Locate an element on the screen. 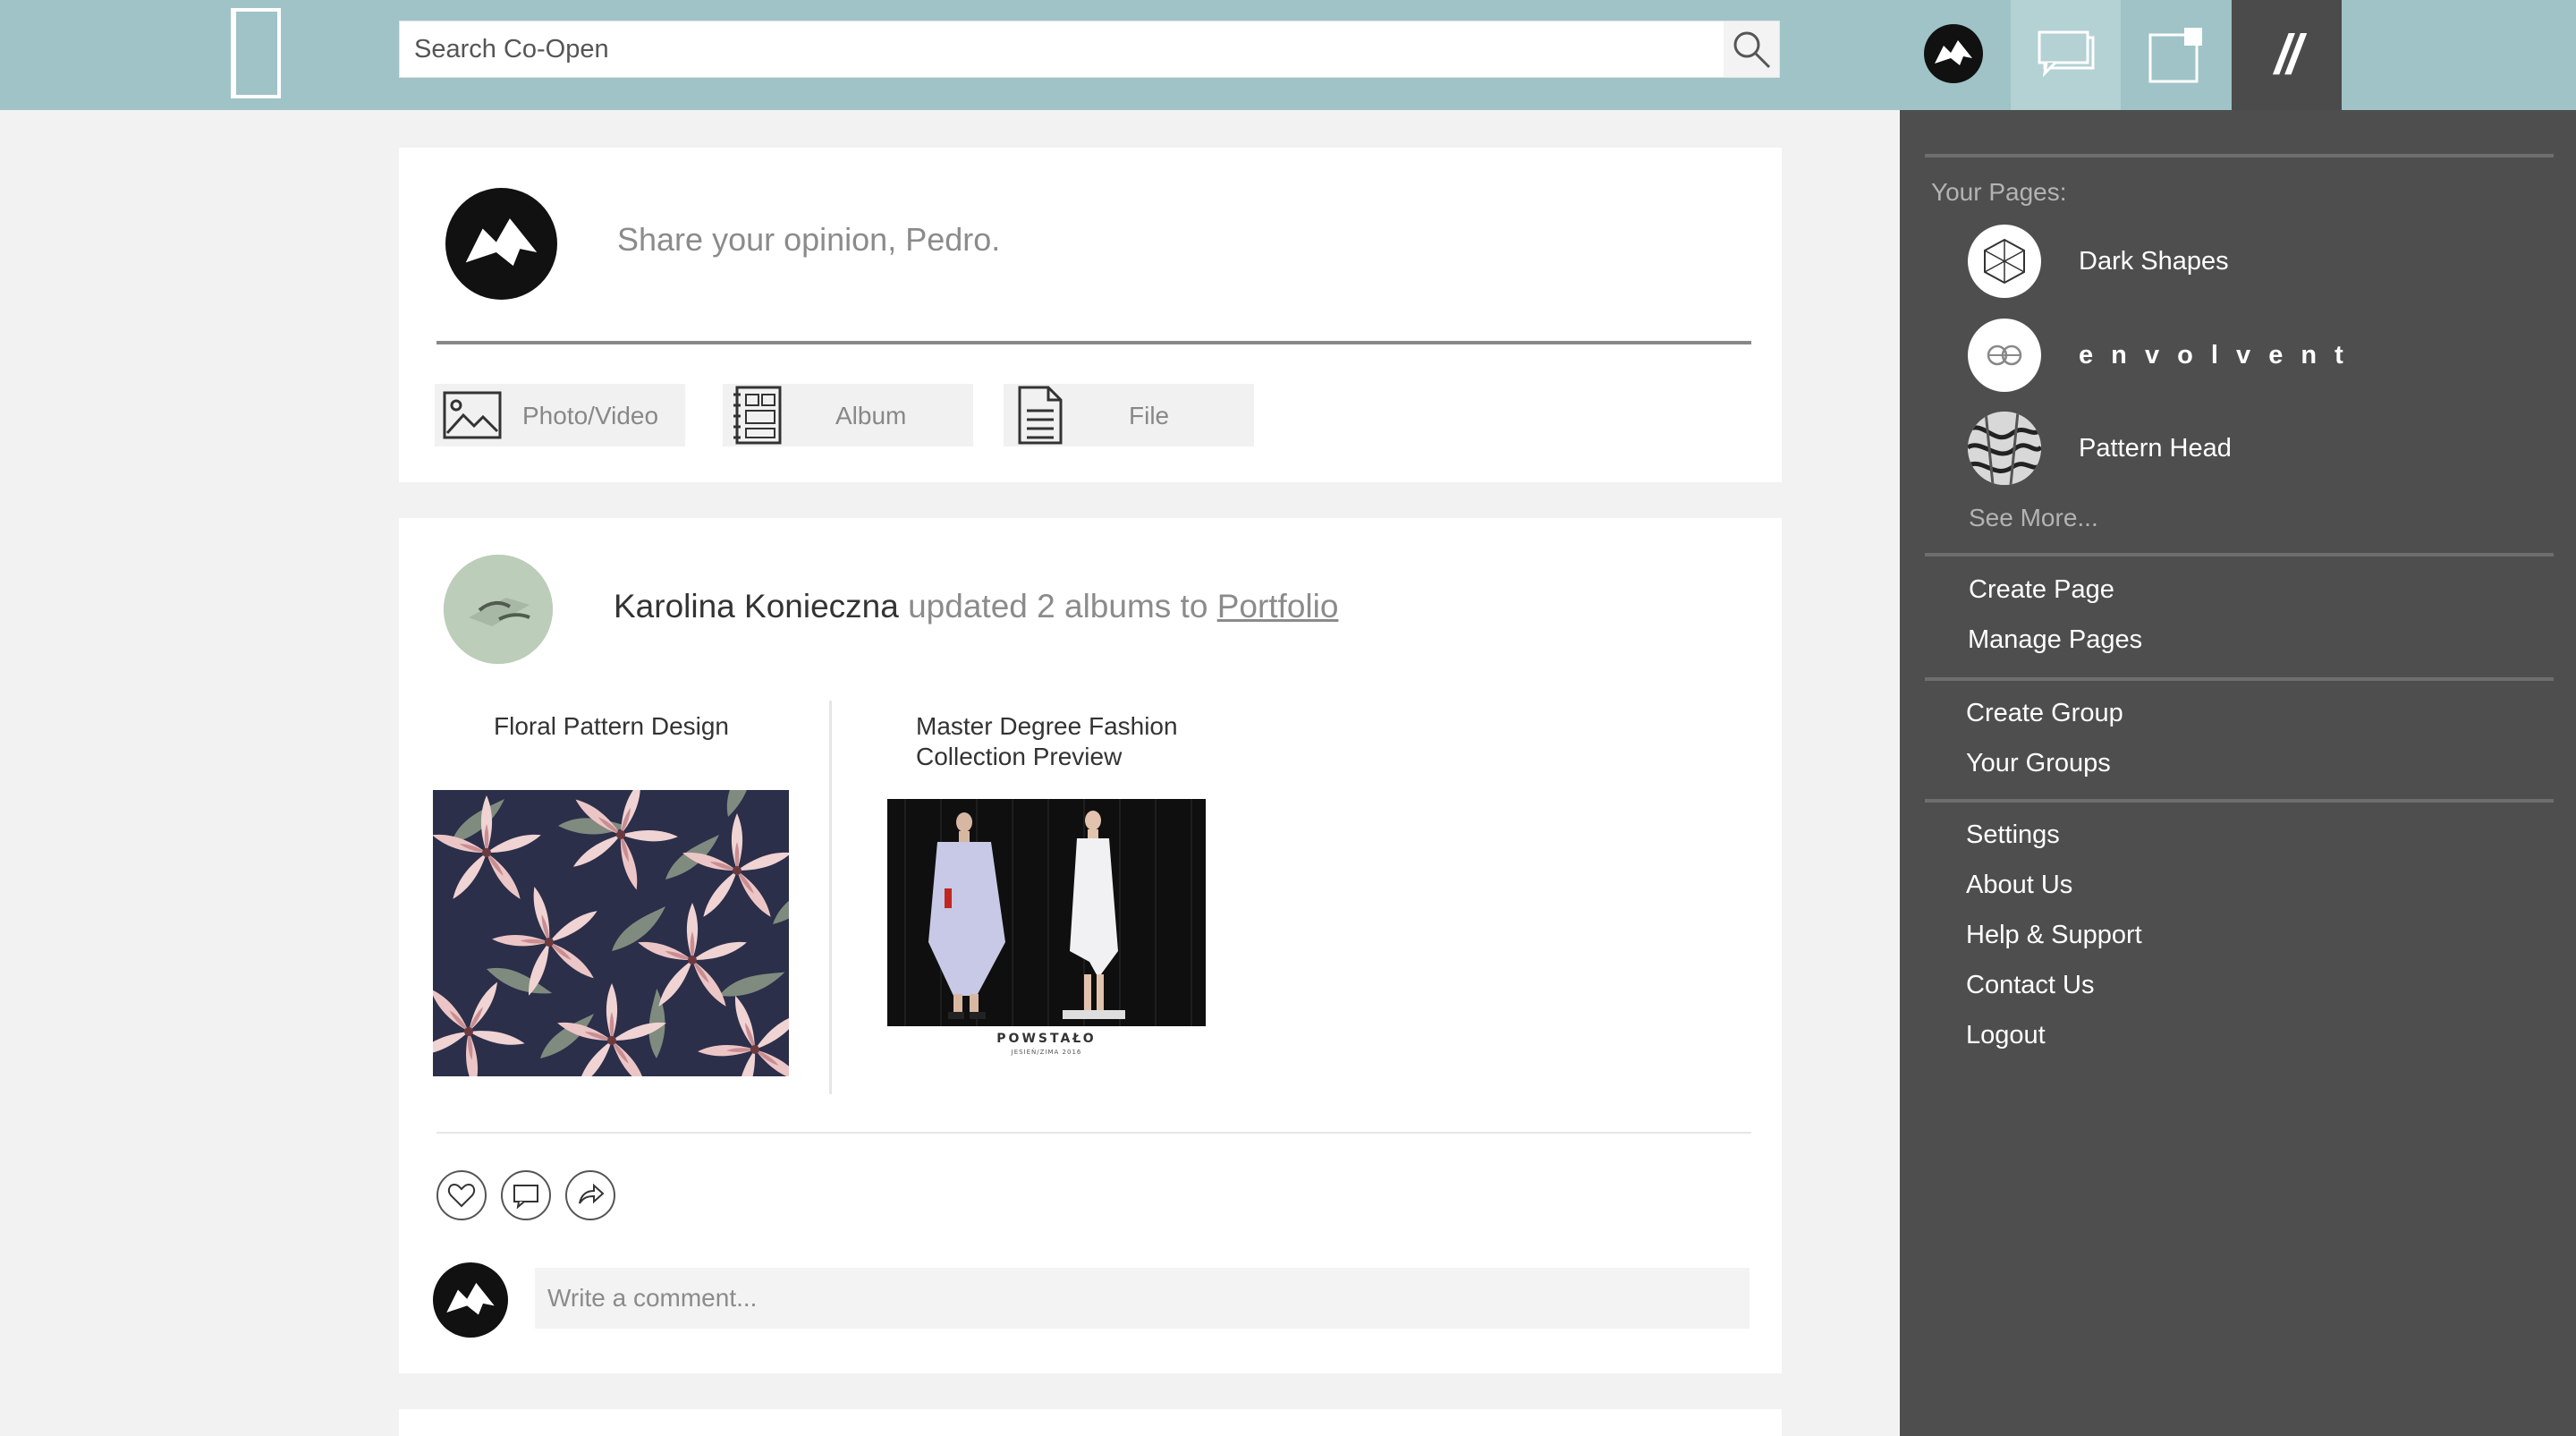  author-avatar is located at coordinates (498, 609).